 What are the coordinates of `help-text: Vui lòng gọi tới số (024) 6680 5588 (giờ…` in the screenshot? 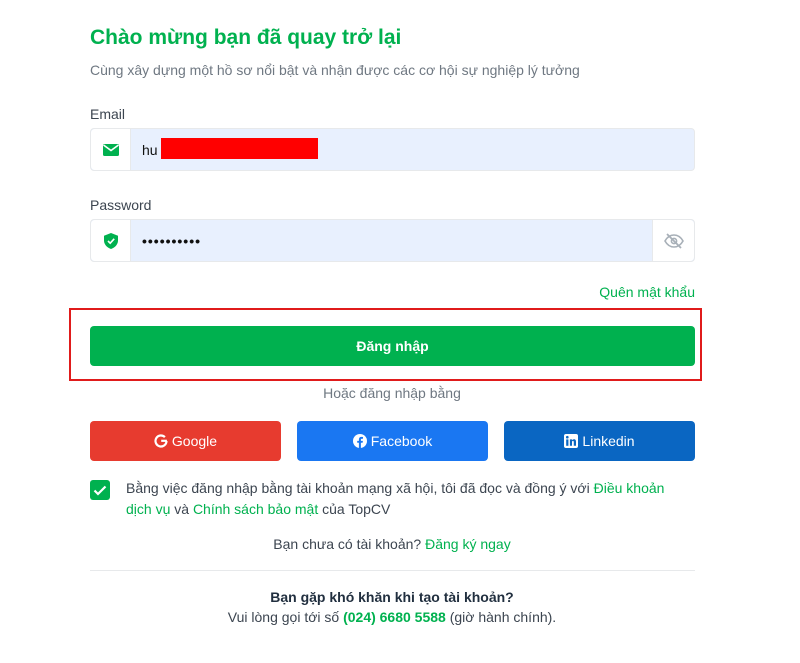 It's located at (392, 617).